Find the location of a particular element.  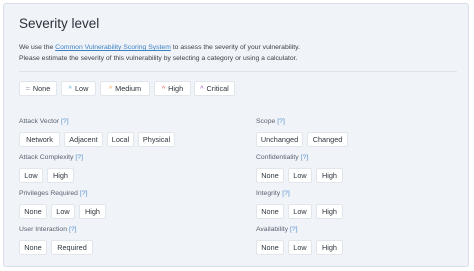

integrity-low-button: Low is located at coordinates (300, 211).